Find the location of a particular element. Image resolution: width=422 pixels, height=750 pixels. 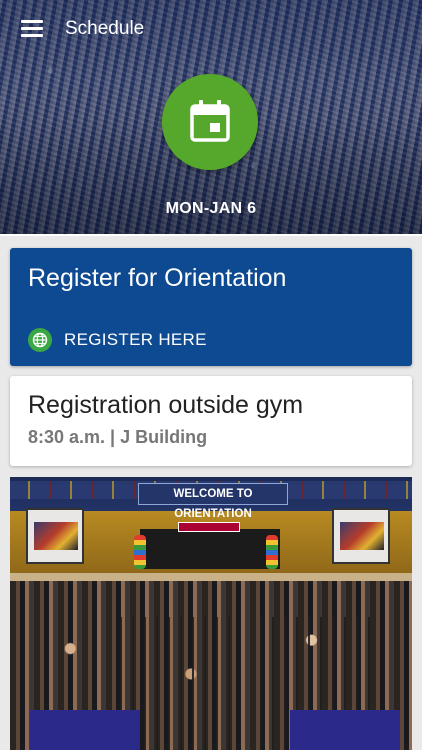

welcome-banner: WELCOME TO ORIENTATION is located at coordinates (213, 501).